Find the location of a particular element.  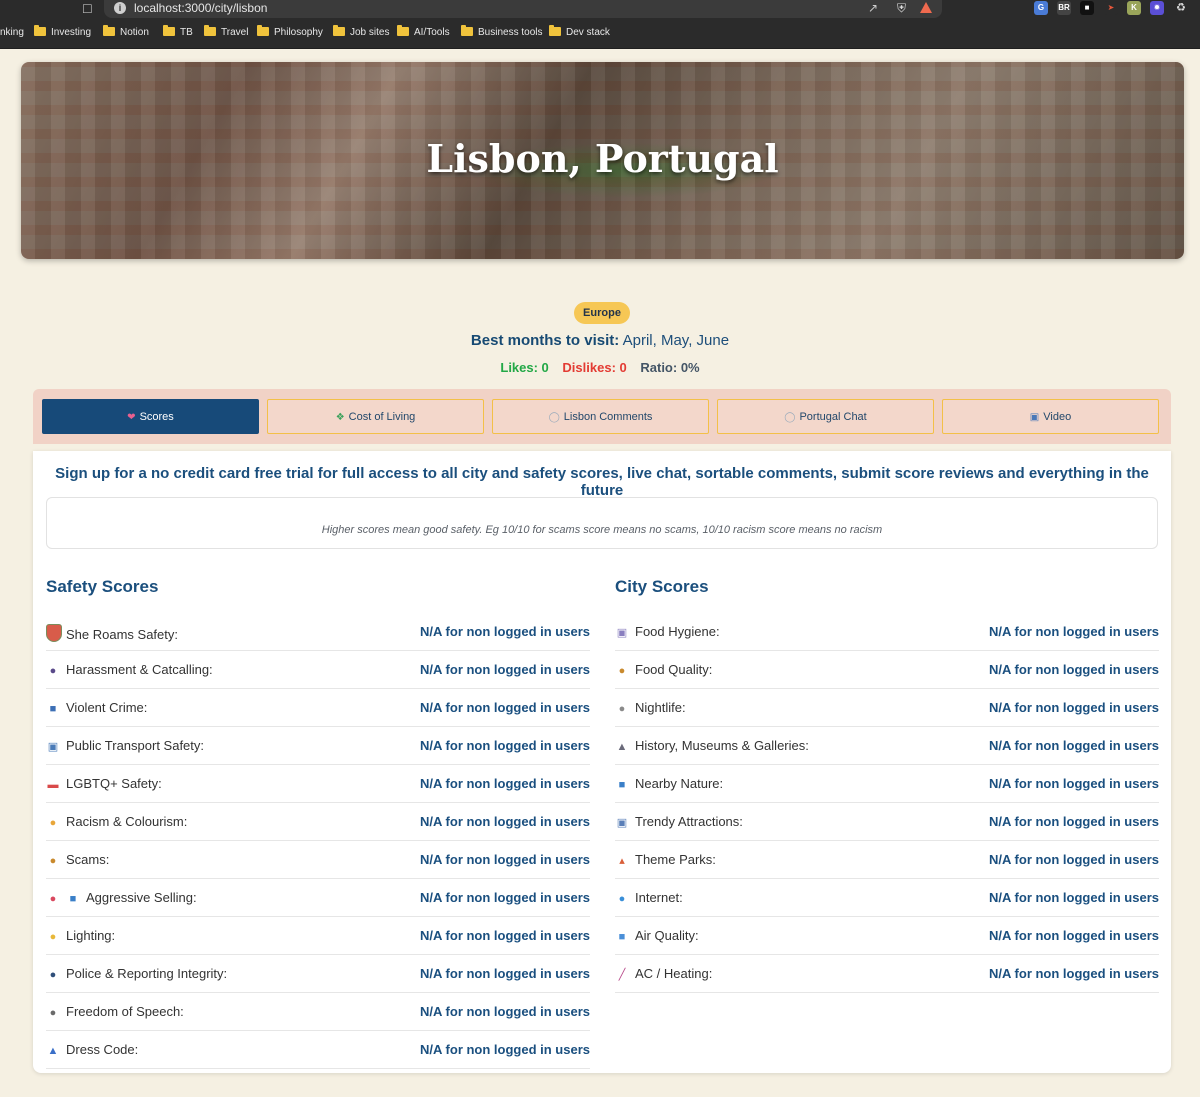

score-label: ▲ History, Museums & Galleries: is located at coordinates (712, 745).